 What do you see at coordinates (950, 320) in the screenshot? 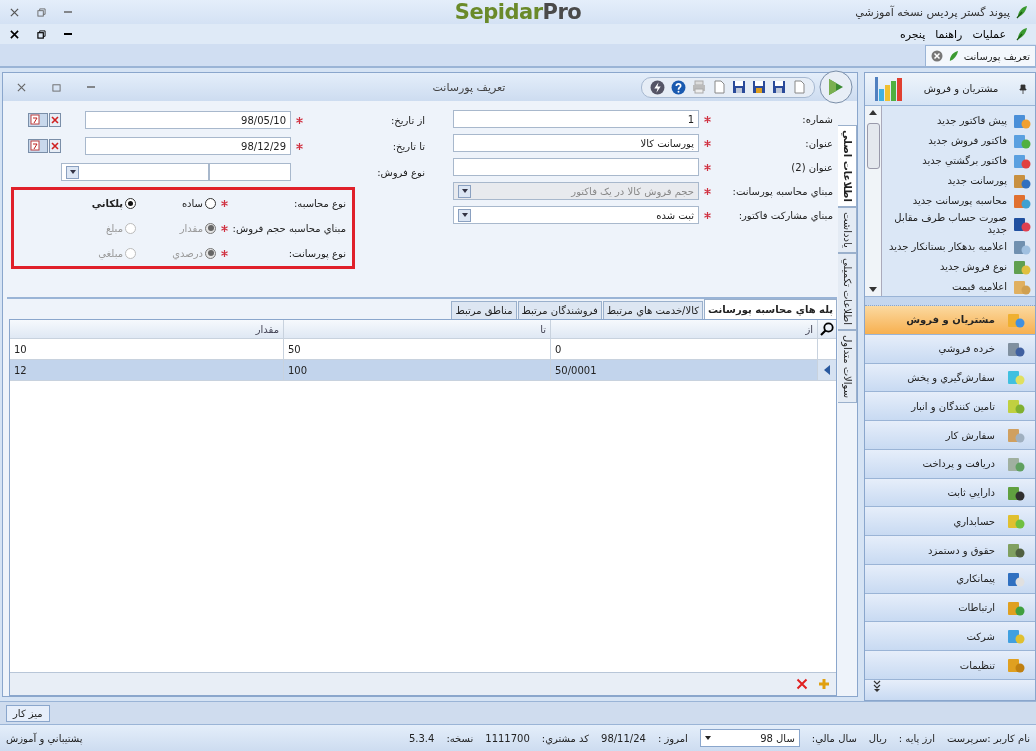
I see `module-item: مشتريان و فروش` at bounding box center [950, 320].